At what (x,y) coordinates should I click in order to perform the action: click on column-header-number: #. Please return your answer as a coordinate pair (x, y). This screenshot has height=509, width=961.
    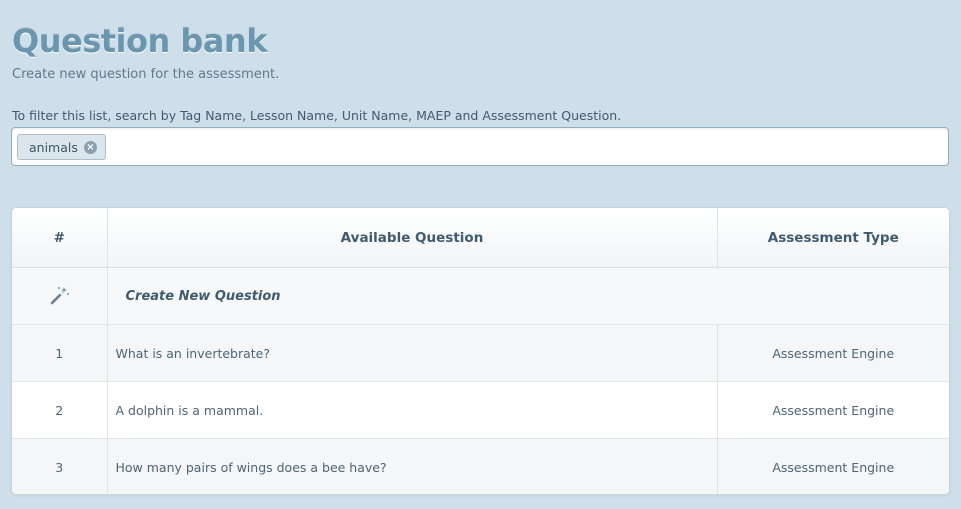
    Looking at the image, I should click on (59, 238).